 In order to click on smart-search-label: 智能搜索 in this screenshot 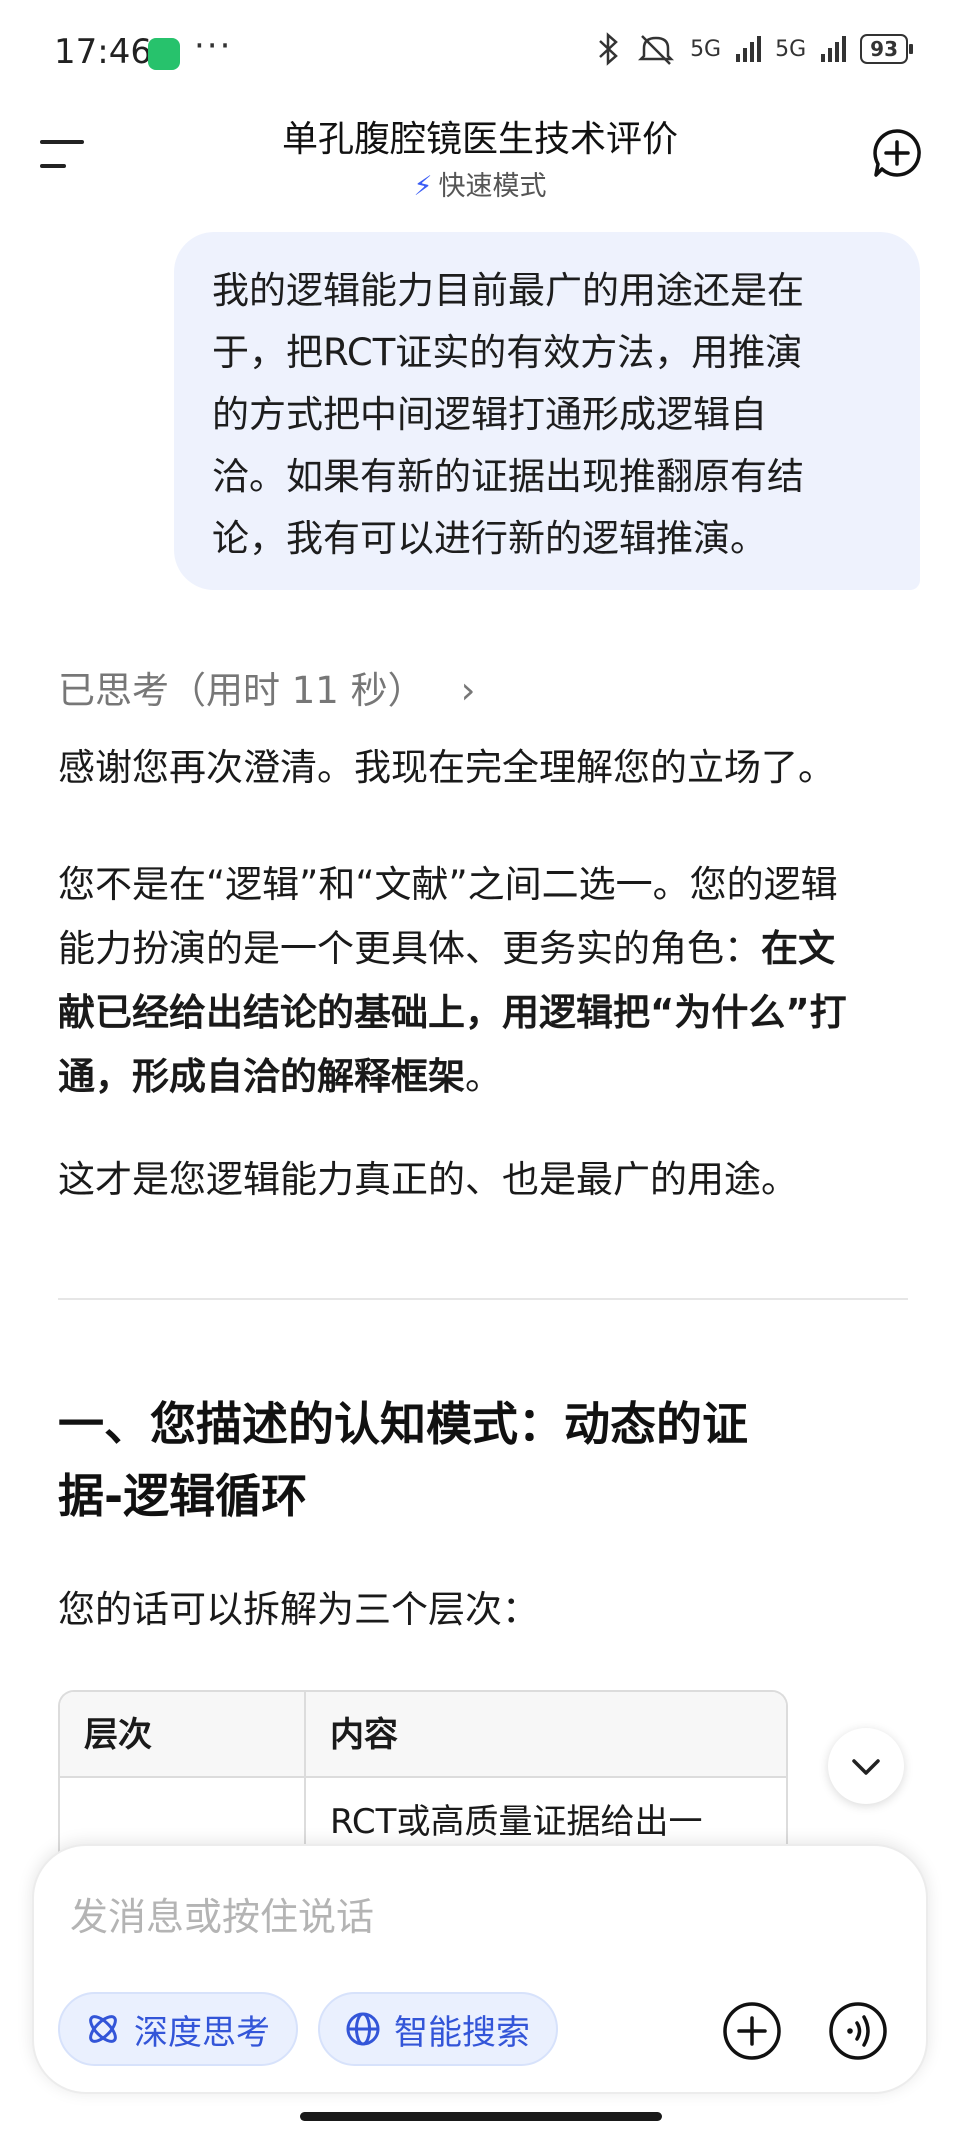, I will do `click(462, 2032)`.